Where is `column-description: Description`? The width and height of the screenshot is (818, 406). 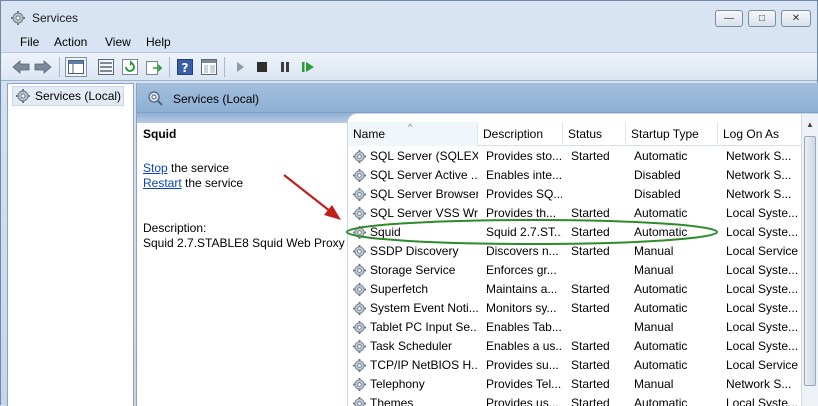
column-description: Description is located at coordinates (520, 134).